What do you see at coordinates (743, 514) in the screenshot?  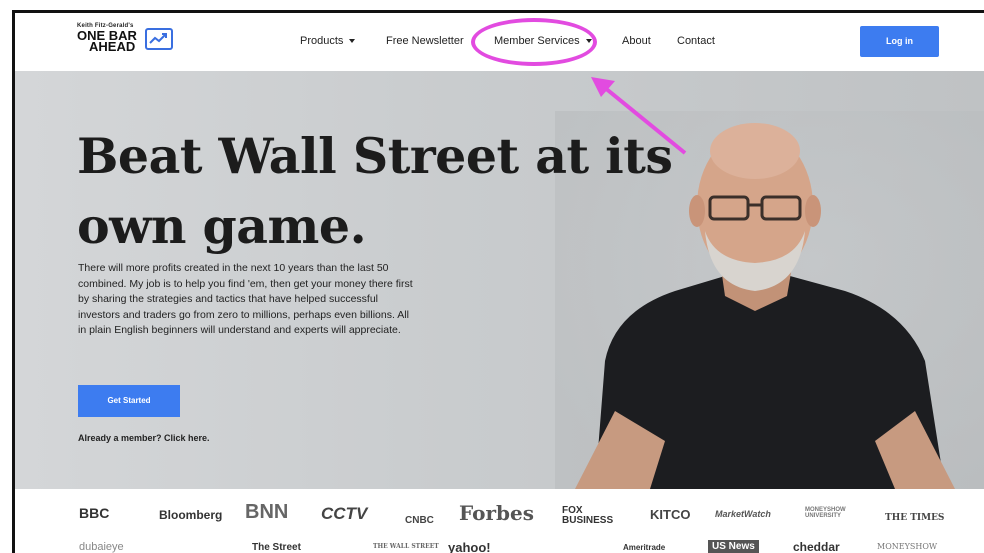 I see `marketwatch-logo: MarketWatch` at bounding box center [743, 514].